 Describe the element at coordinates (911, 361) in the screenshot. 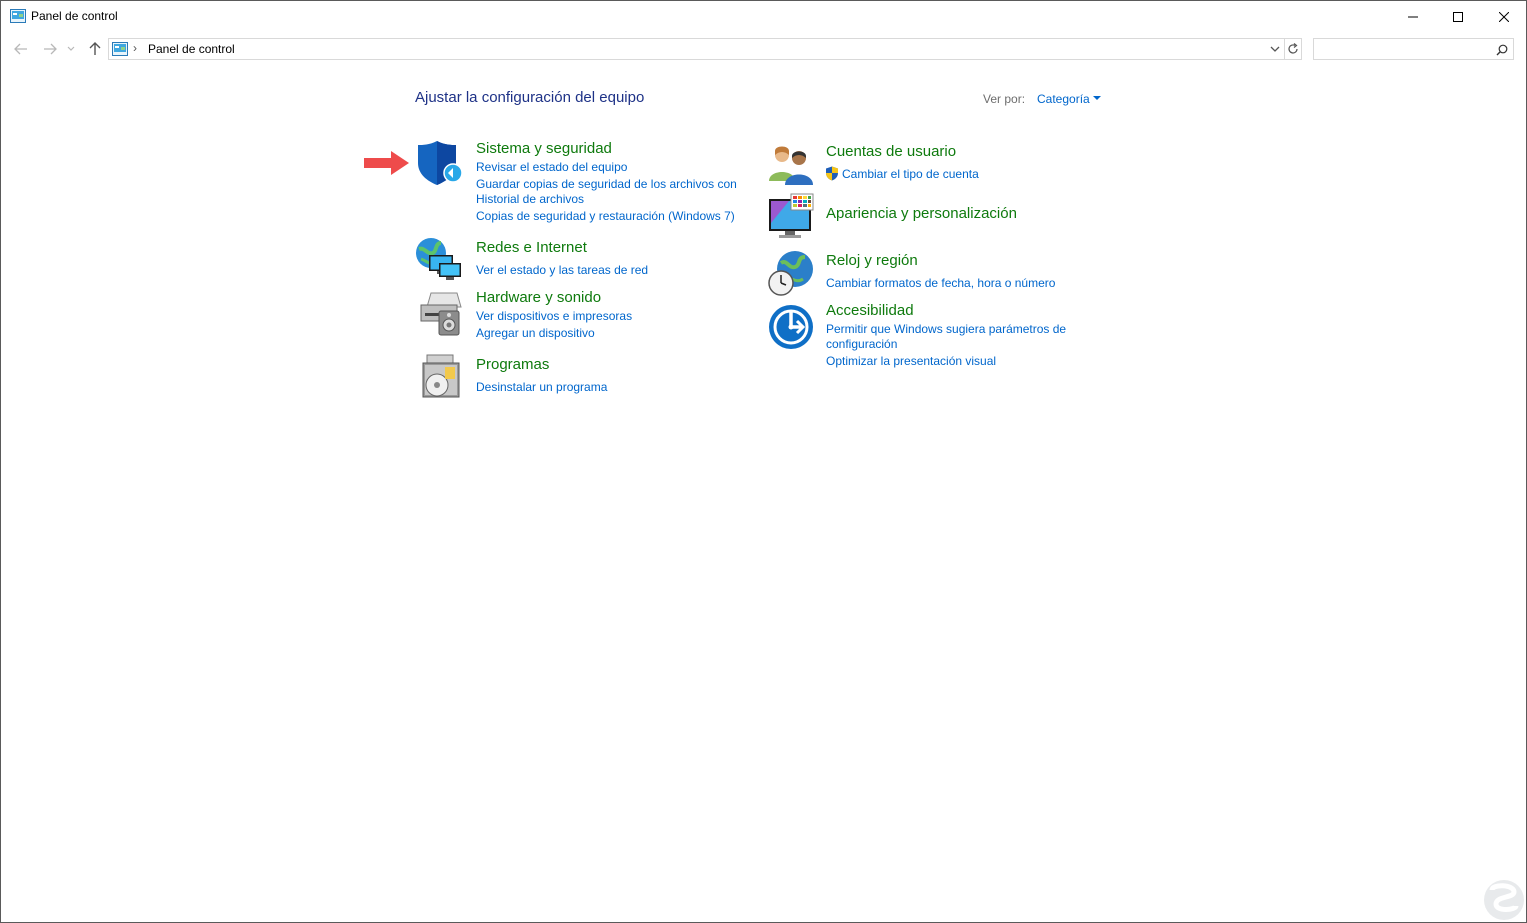

I see `link-optimize-visual-display: Optimizar la presentación visual` at that location.